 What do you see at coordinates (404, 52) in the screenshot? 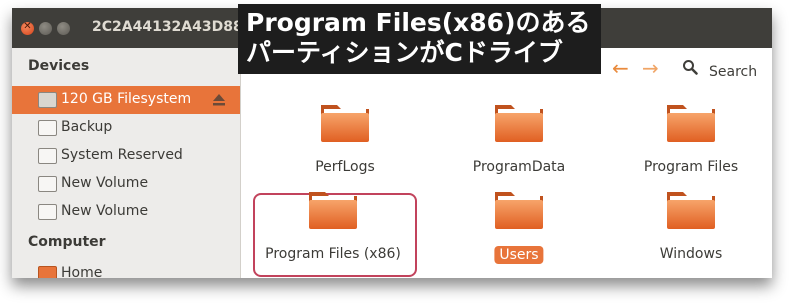
I see `caption-line-2: パーティションがCドライブ` at bounding box center [404, 52].